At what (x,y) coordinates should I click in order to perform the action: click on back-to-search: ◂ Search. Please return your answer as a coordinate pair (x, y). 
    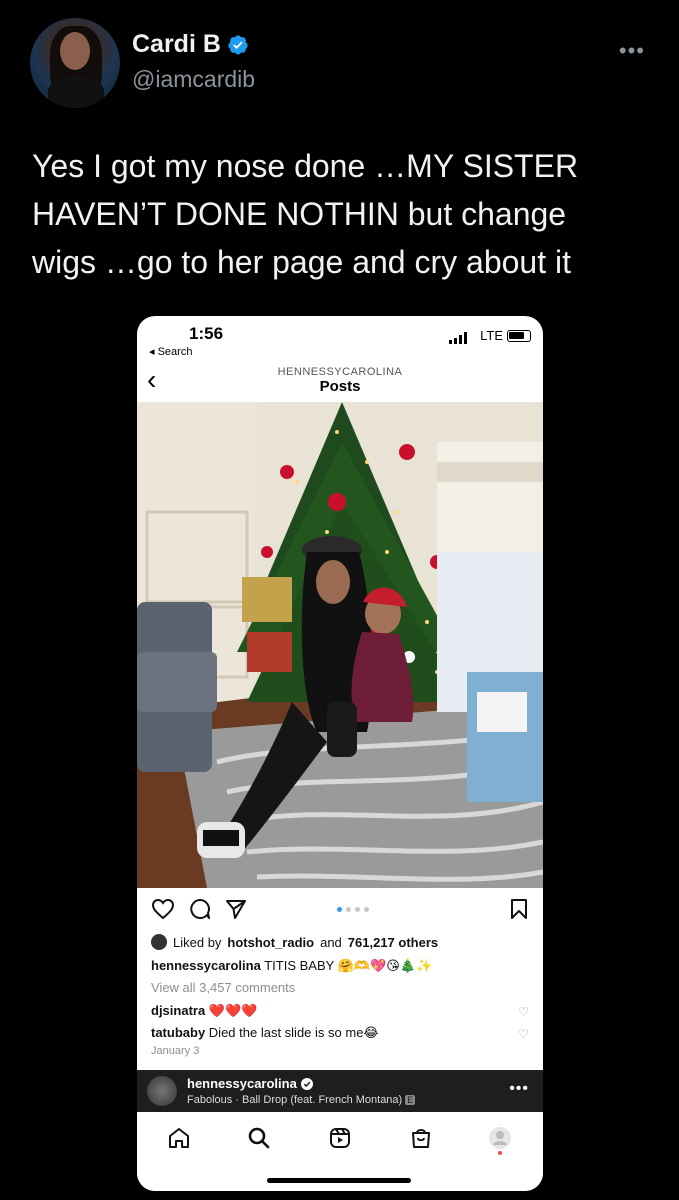
    Looking at the image, I should click on (171, 352).